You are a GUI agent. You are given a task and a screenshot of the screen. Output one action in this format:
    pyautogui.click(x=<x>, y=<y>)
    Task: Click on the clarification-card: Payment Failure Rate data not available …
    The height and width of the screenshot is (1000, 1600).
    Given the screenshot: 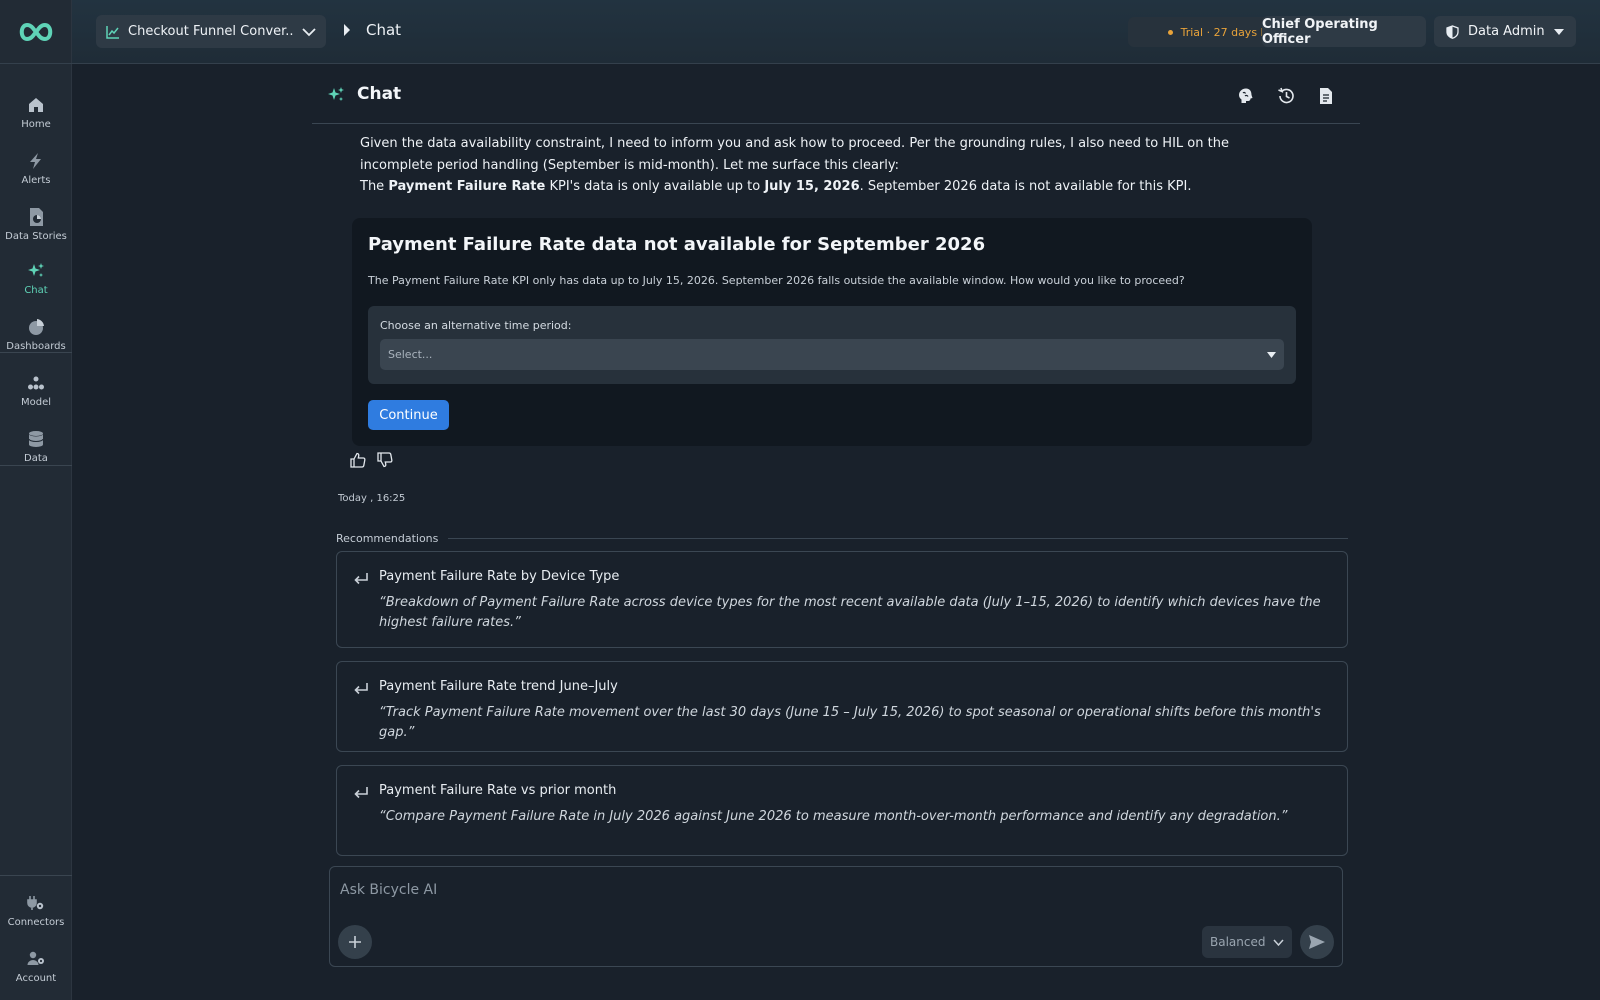 What is the action you would take?
    pyautogui.click(x=832, y=332)
    